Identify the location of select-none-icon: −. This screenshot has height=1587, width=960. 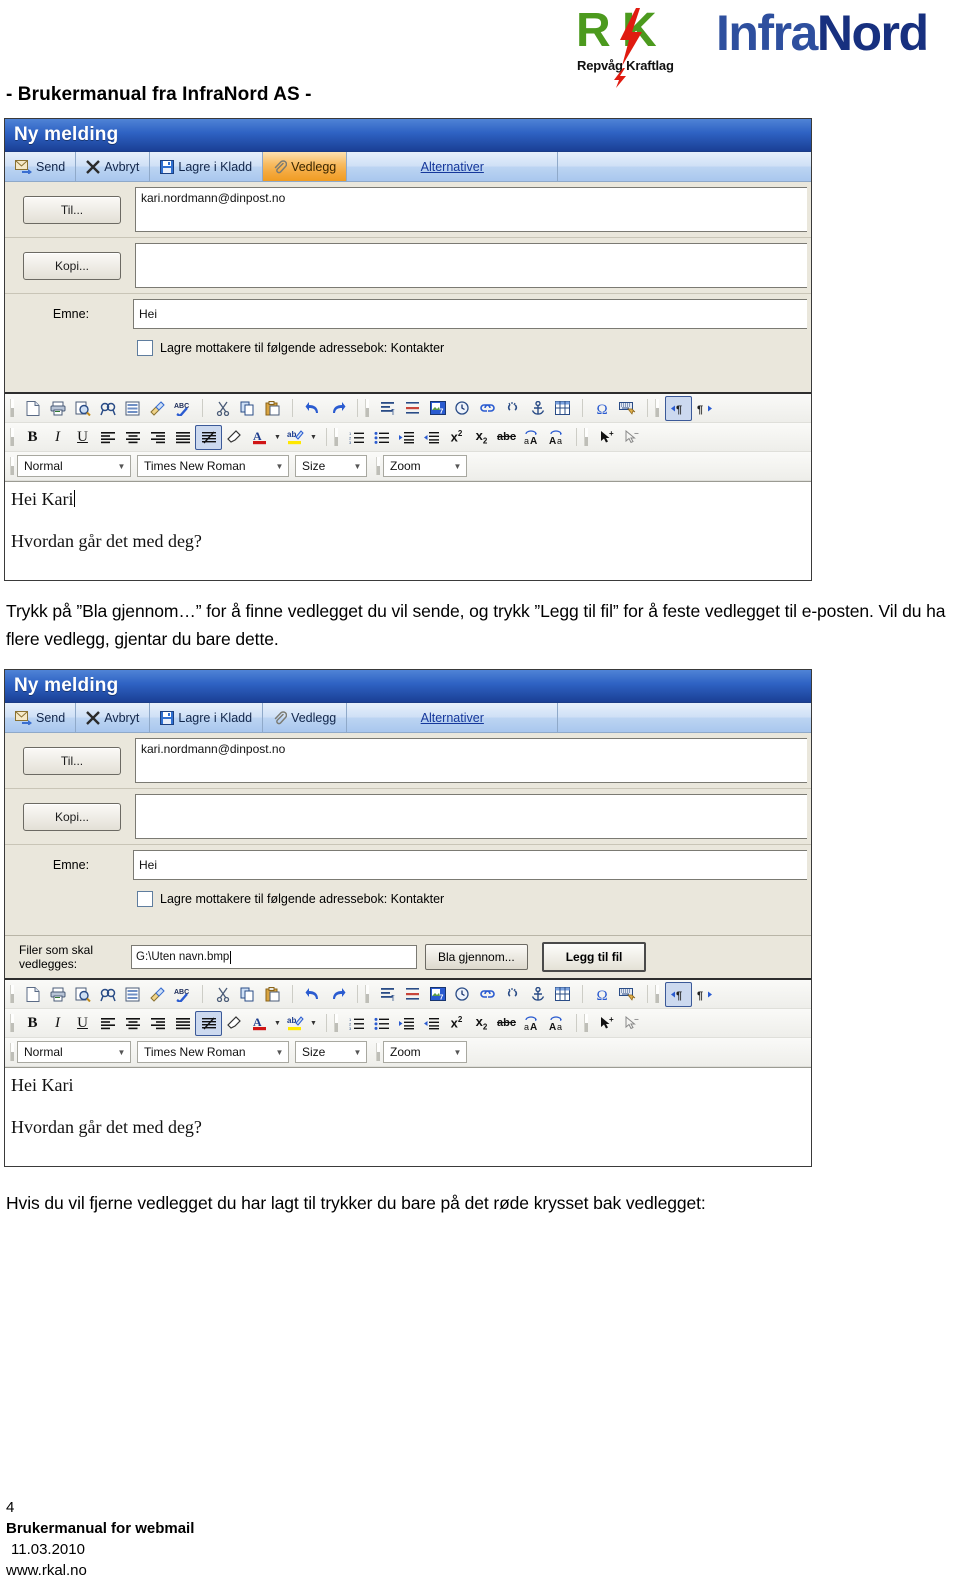
(631, 1023).